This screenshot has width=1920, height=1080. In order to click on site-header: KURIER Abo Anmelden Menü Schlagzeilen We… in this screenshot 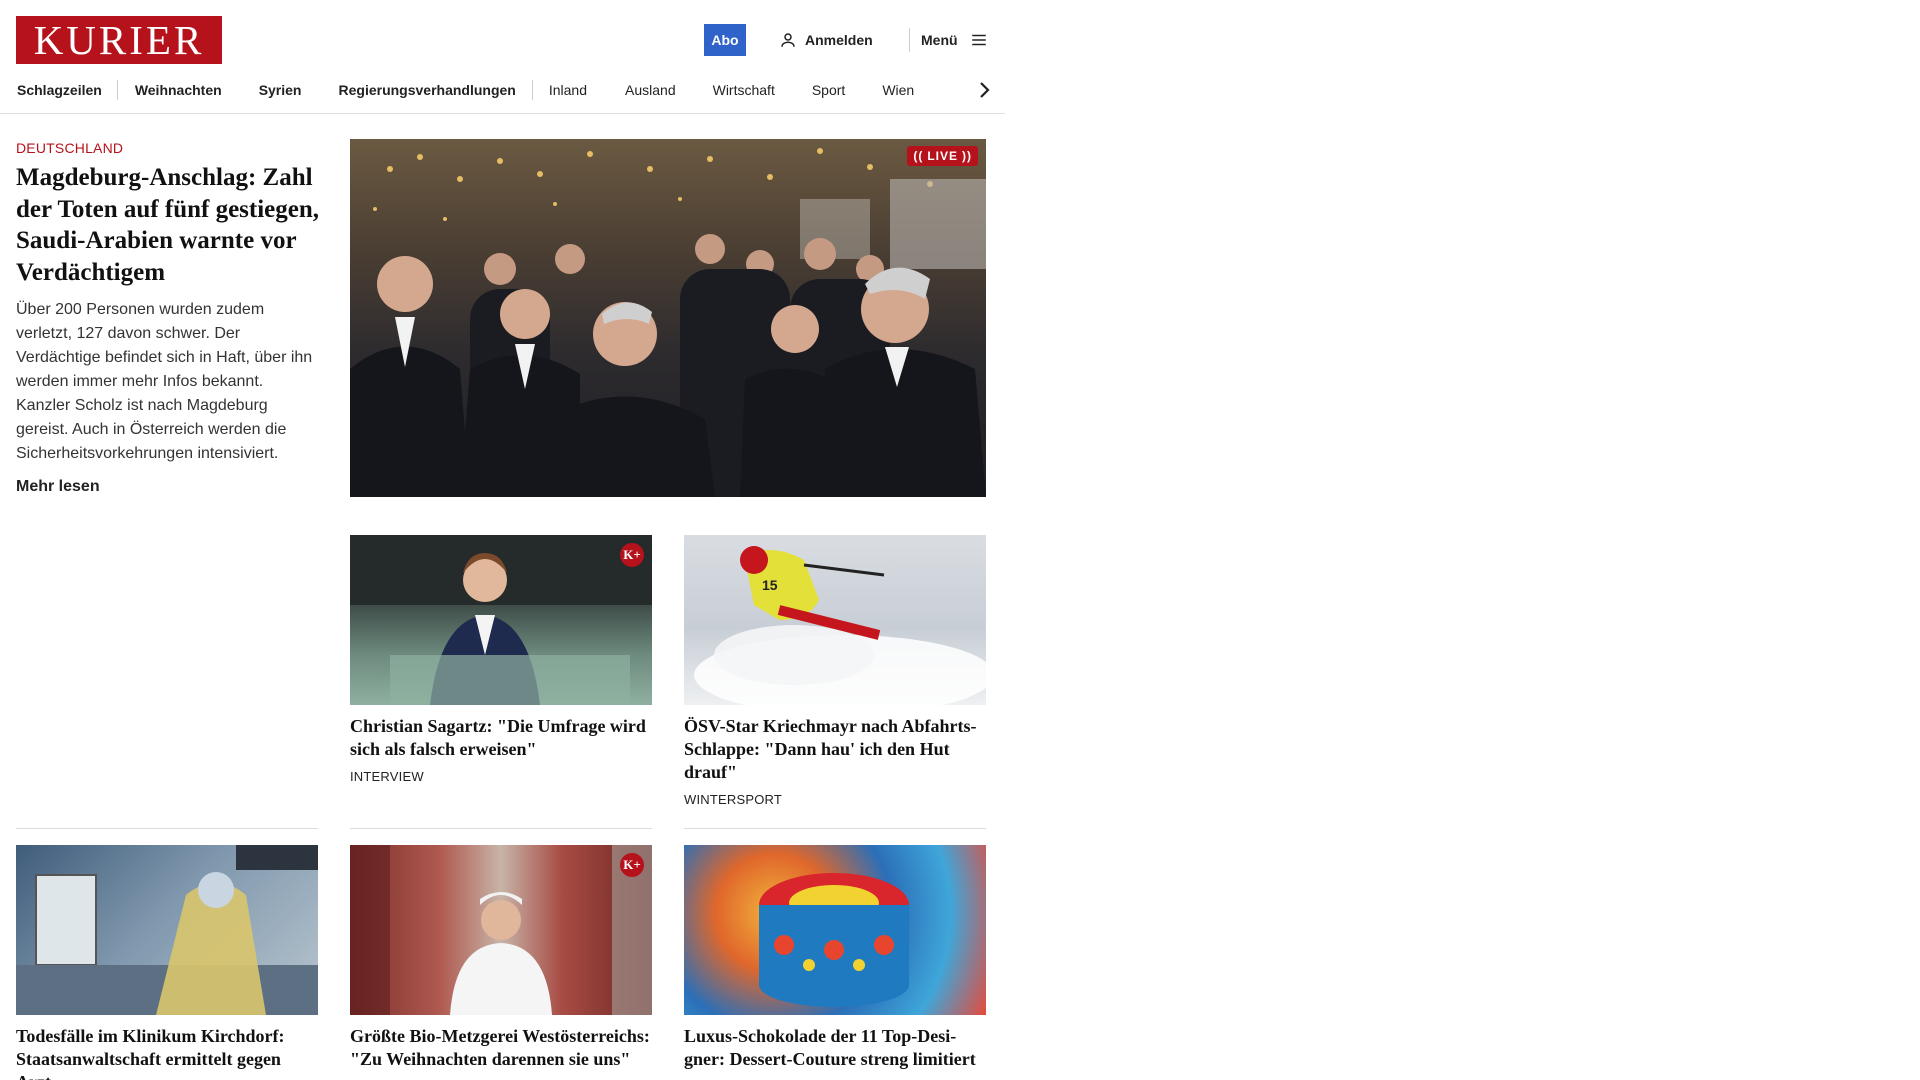, I will do `click(502, 57)`.